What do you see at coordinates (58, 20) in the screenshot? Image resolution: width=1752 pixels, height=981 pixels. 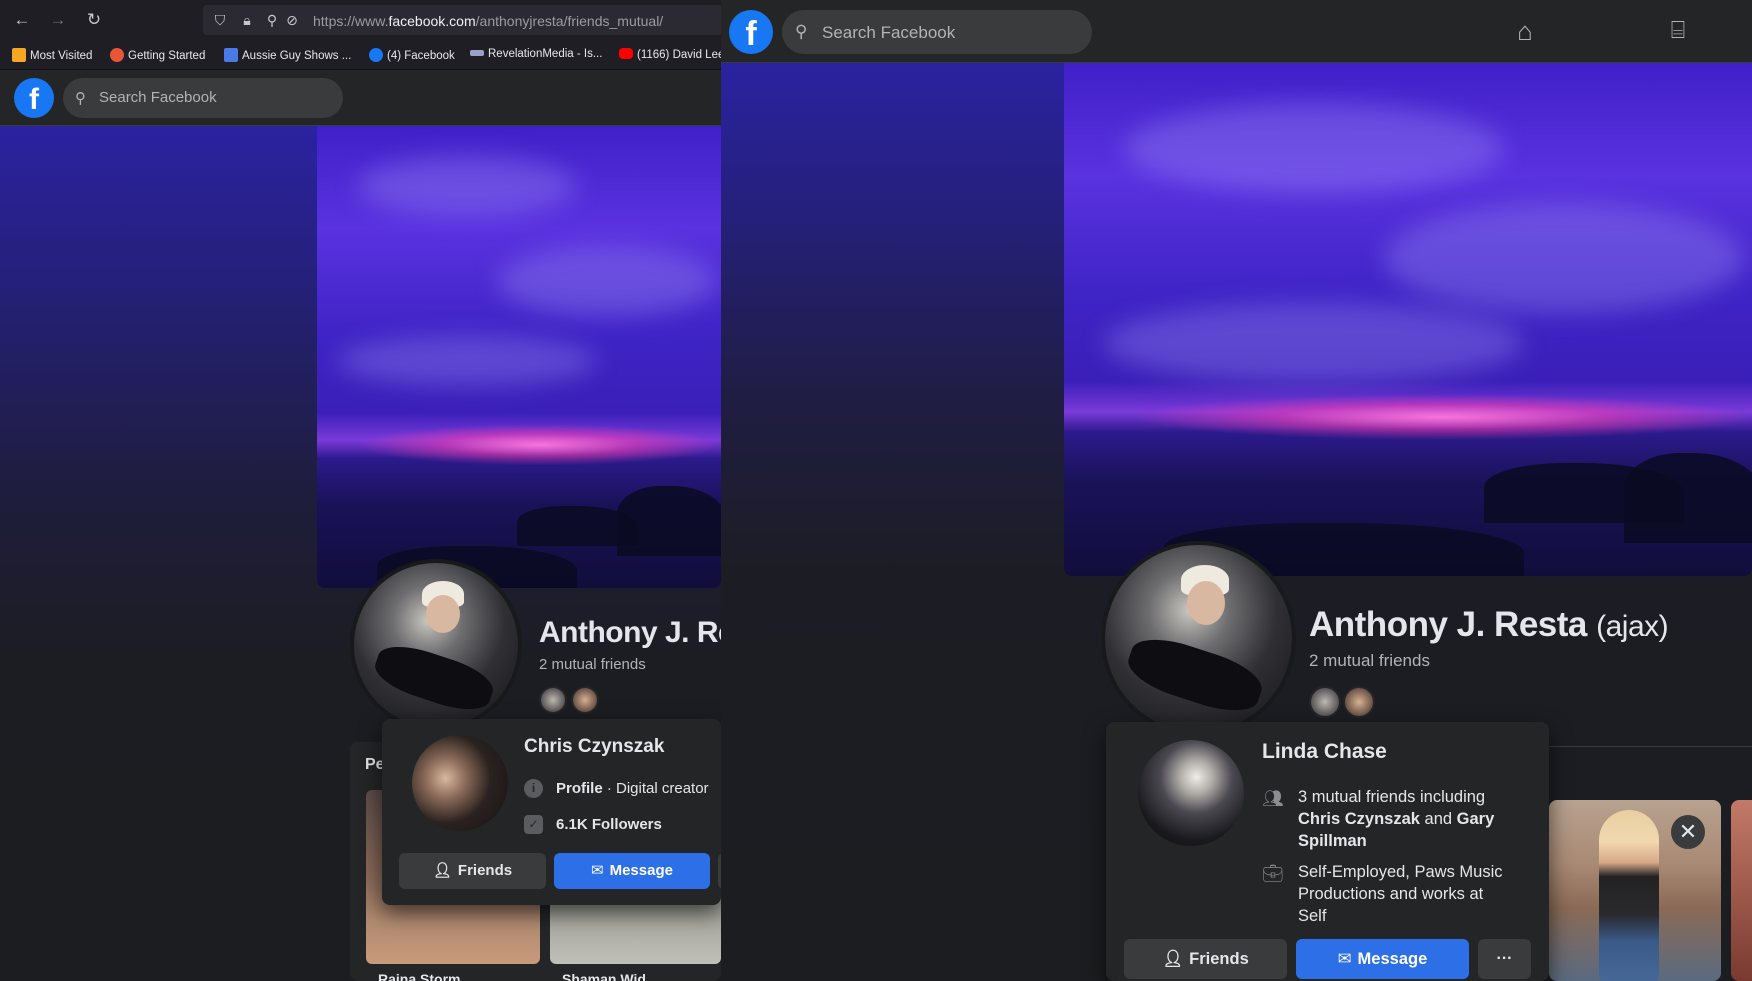 I see `forward-arrow-icon: →` at bounding box center [58, 20].